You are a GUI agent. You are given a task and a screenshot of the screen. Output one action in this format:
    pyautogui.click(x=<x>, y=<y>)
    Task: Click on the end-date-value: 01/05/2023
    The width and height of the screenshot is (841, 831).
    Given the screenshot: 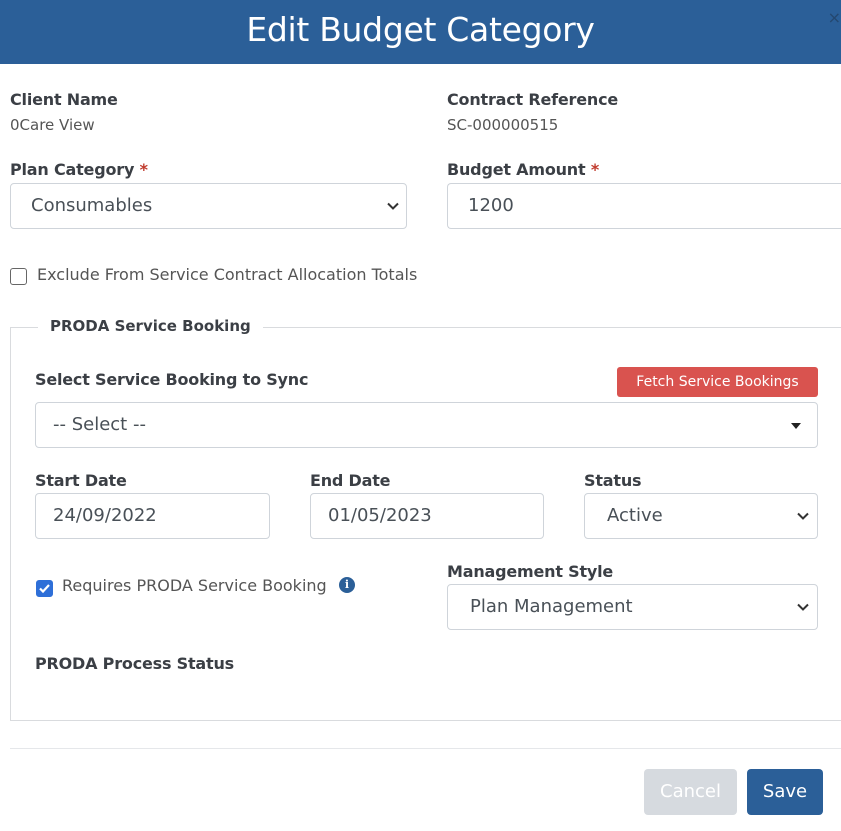 What is the action you would take?
    pyautogui.click(x=380, y=515)
    